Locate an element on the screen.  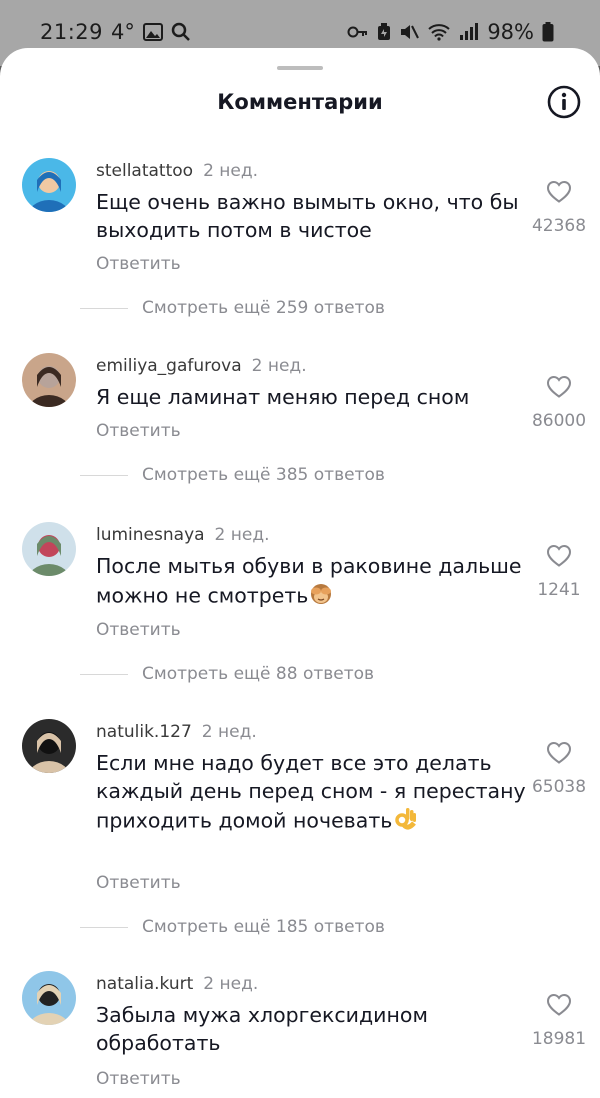
search-icon is located at coordinates (181, 32).